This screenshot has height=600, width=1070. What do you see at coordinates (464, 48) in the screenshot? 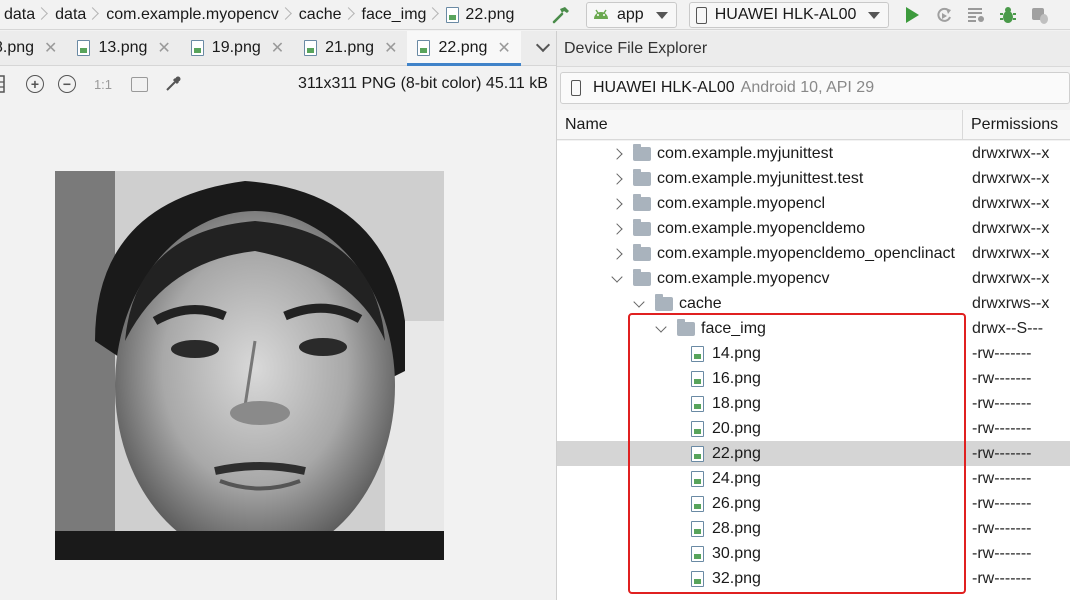
I see `tab-22-png: 22.png ✕` at bounding box center [464, 48].